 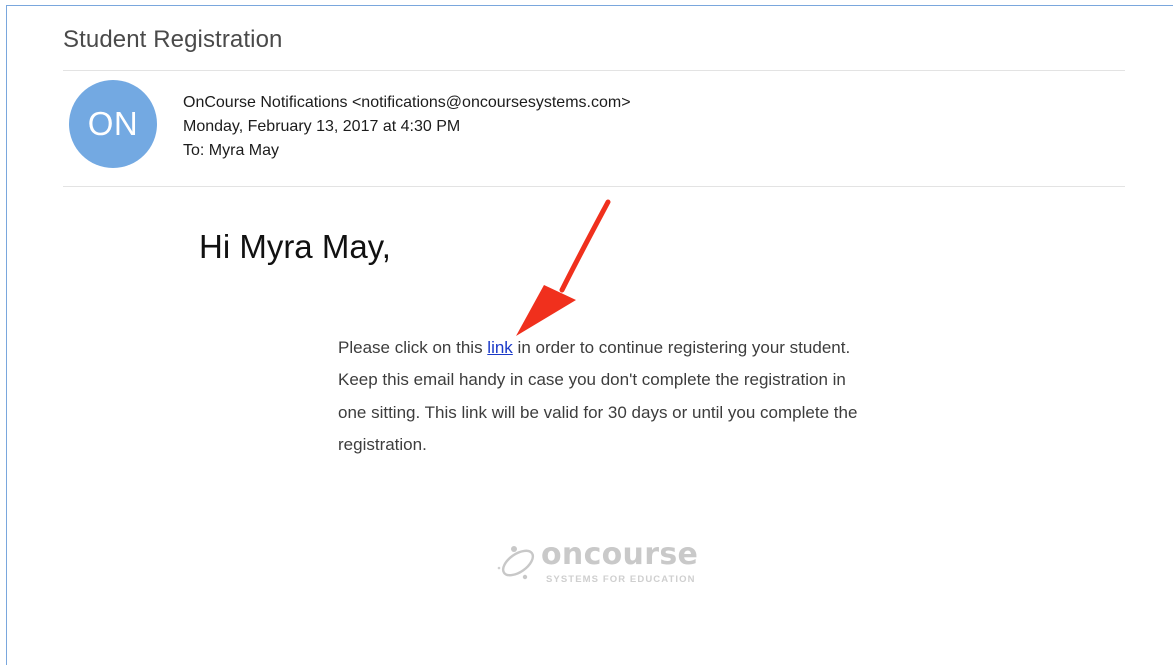 I want to click on body-text-before: Please click on this, so click(x=413, y=347).